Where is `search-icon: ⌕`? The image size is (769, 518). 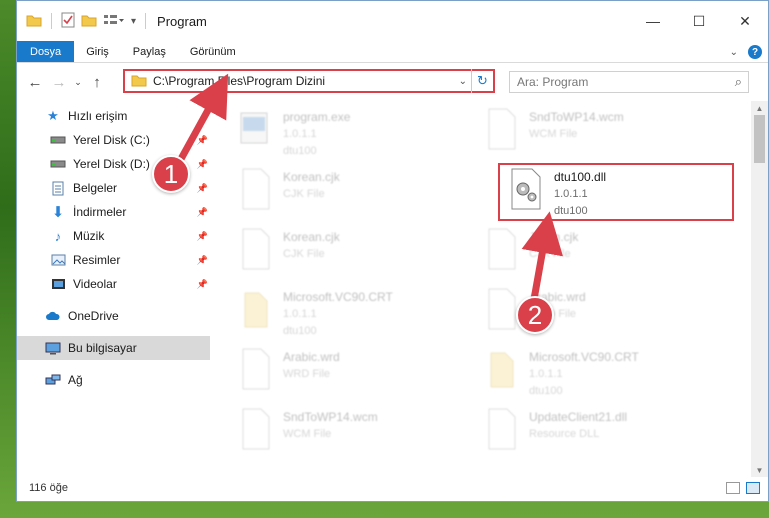 search-icon: ⌕ is located at coordinates (738, 82).